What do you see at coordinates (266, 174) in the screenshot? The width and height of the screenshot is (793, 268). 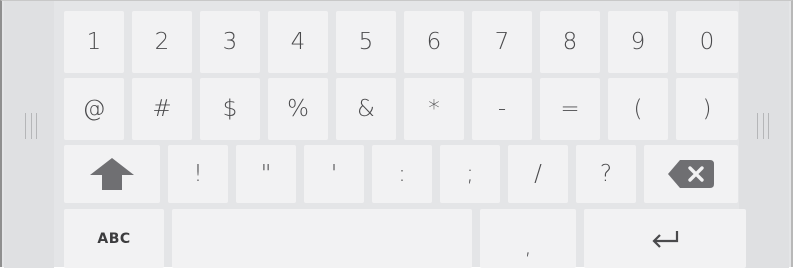 I see `key-double-quote: "` at bounding box center [266, 174].